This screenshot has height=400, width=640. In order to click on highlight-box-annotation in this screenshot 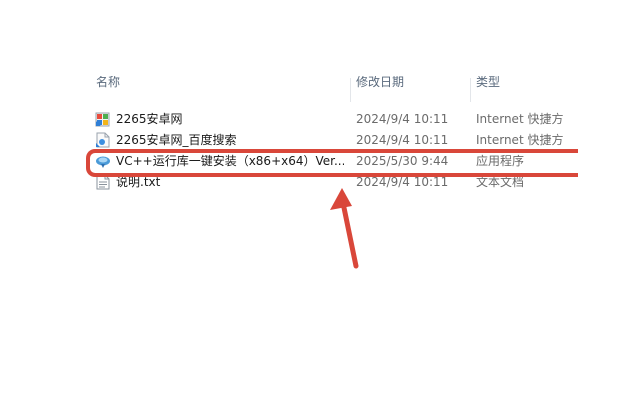, I will do `click(332, 163)`.